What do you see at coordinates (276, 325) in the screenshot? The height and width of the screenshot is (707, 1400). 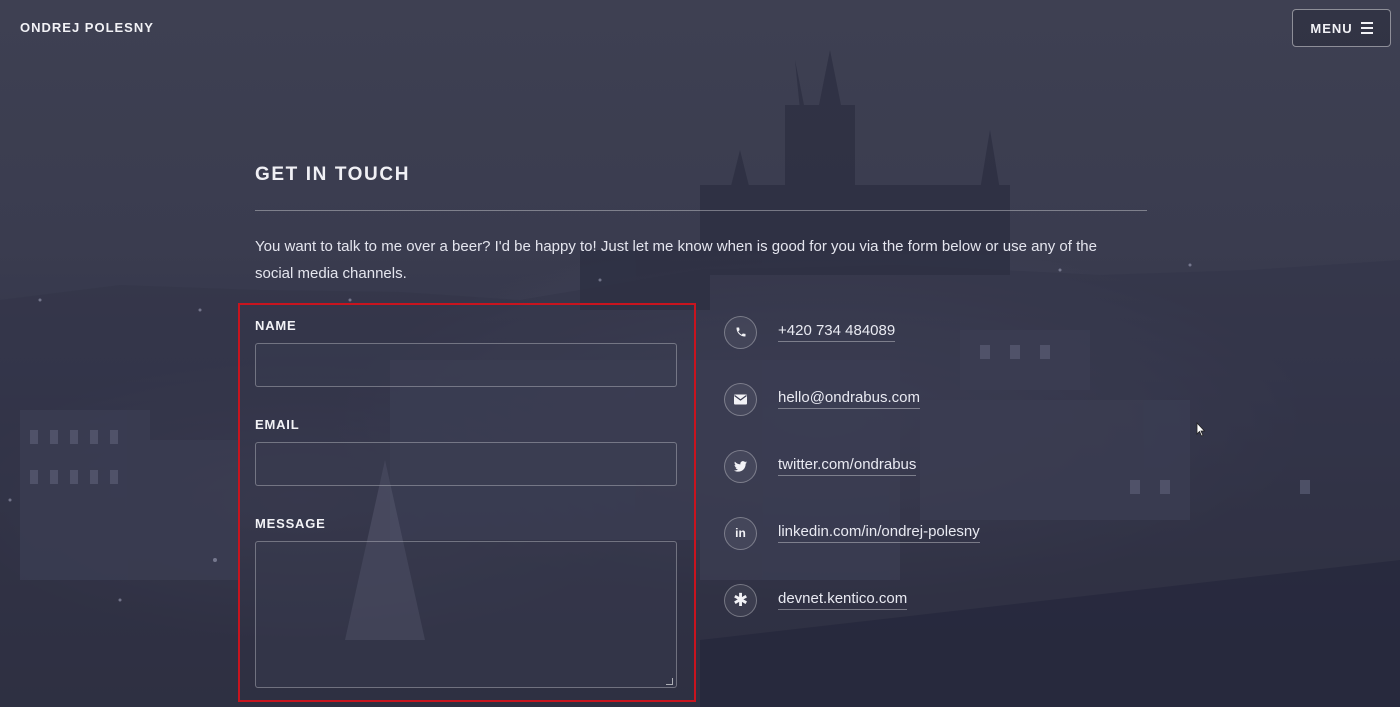 I see `name-label: NAME` at bounding box center [276, 325].